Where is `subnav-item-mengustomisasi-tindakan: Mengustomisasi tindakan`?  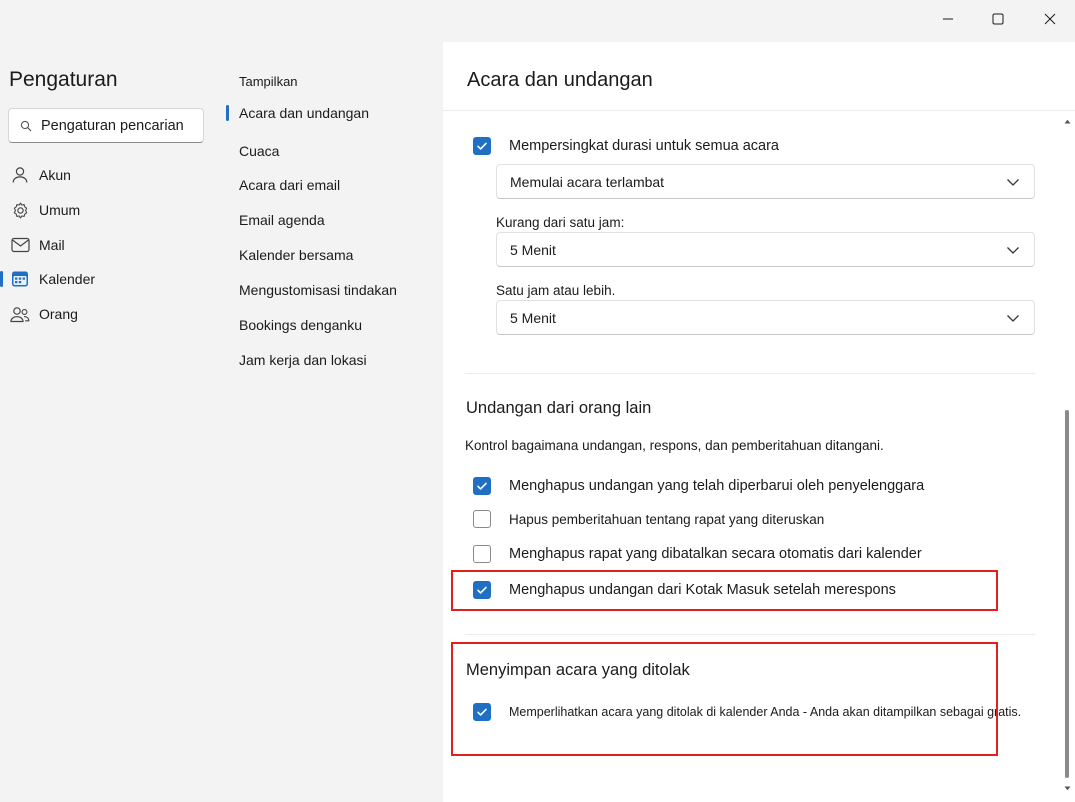 subnav-item-mengustomisasi-tindakan: Mengustomisasi tindakan is located at coordinates (333, 290).